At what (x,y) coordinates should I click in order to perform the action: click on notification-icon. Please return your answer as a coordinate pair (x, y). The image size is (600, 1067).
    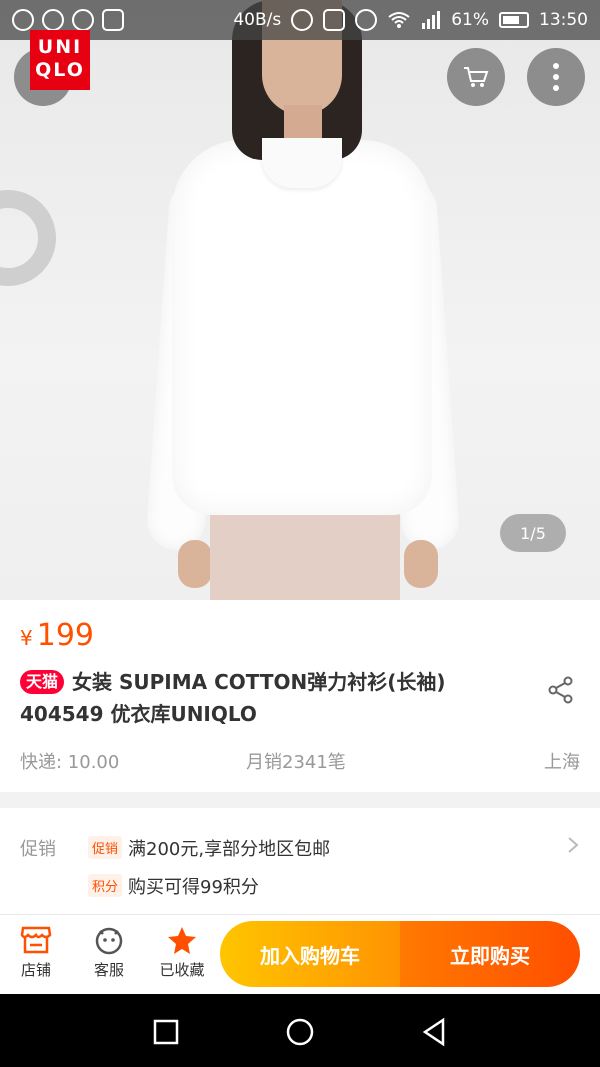
    Looking at the image, I should click on (83, 20).